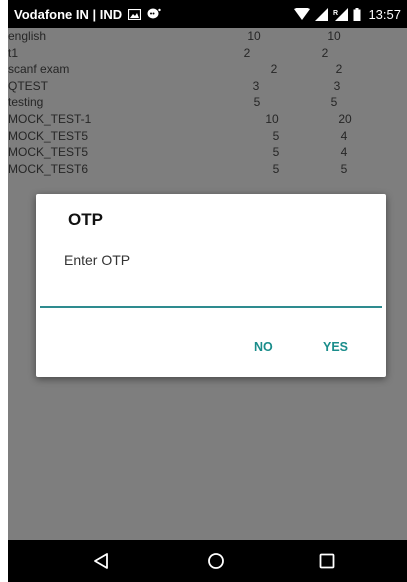 This screenshot has width=407, height=582. What do you see at coordinates (68, 14) in the screenshot?
I see `carrier-label: Vodafone IN | IND` at bounding box center [68, 14].